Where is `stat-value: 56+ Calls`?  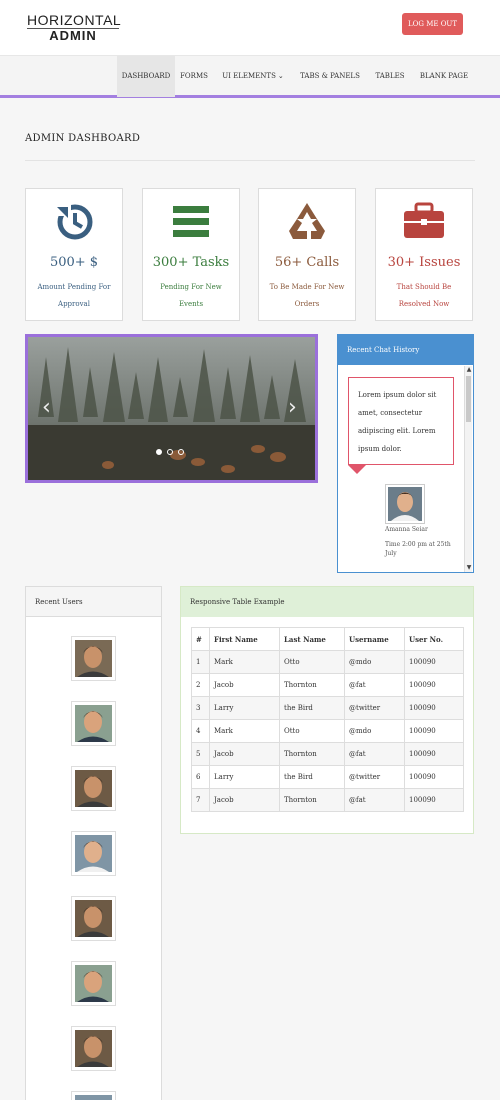 stat-value: 56+ Calls is located at coordinates (307, 262).